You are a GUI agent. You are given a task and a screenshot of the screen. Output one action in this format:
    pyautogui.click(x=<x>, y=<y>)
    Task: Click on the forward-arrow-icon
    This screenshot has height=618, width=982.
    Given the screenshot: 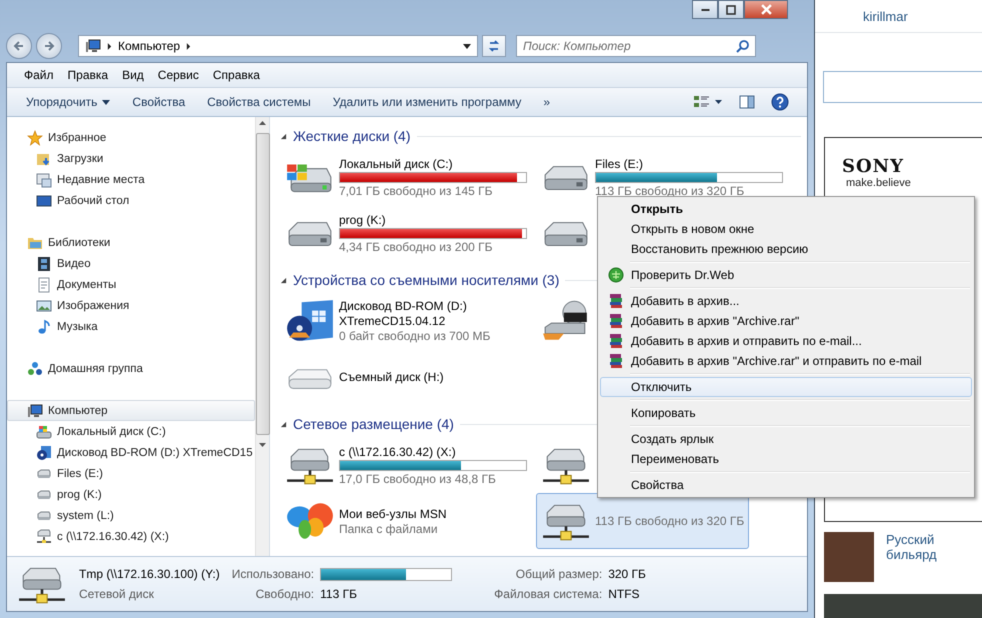 What is the action you would take?
    pyautogui.click(x=49, y=46)
    